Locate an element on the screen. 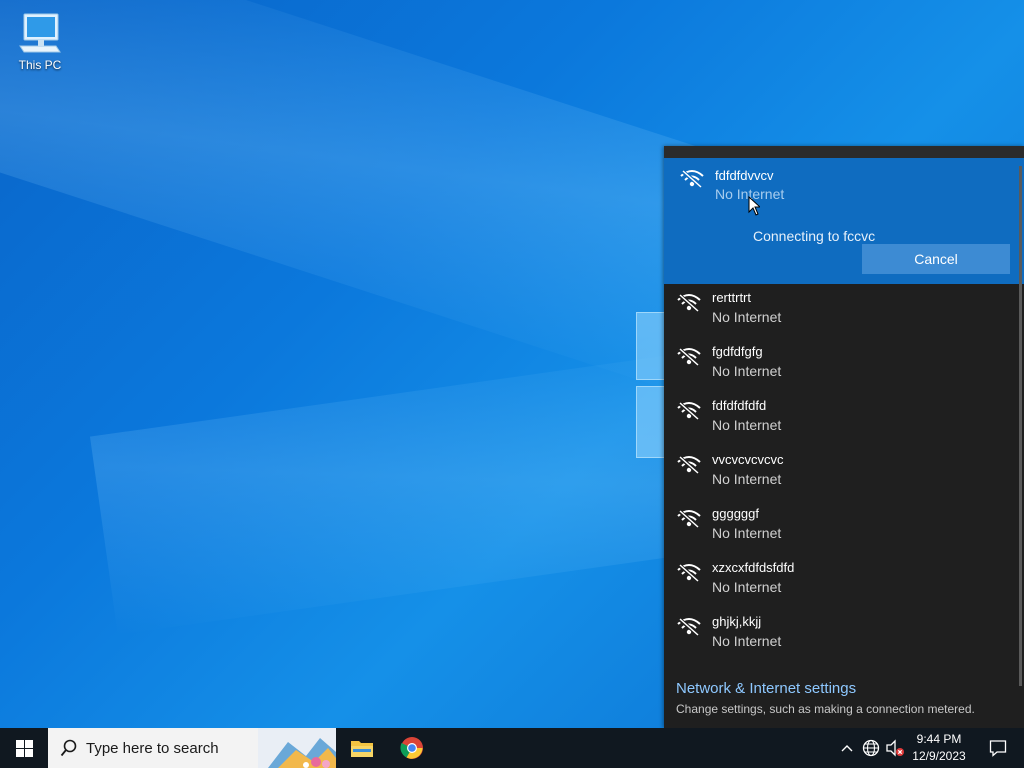  chrome-icon is located at coordinates (411, 748).